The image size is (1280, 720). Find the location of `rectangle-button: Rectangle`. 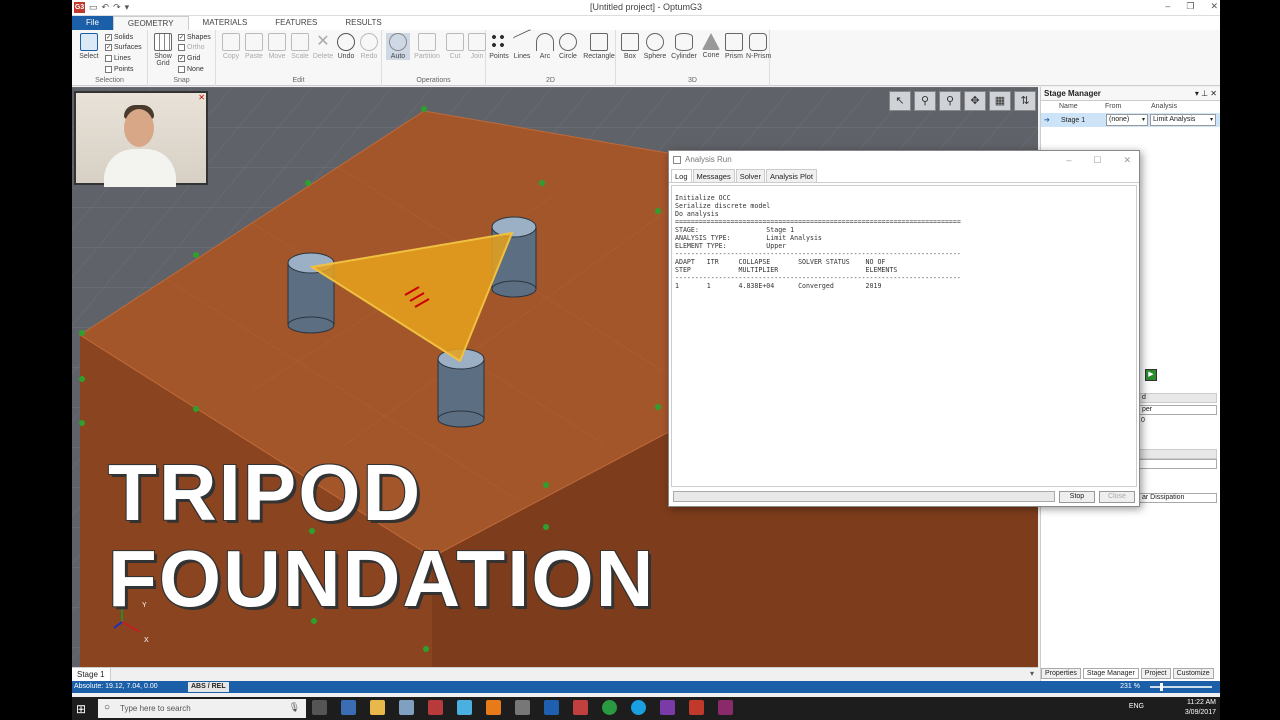

rectangle-button: Rectangle is located at coordinates (599, 46).